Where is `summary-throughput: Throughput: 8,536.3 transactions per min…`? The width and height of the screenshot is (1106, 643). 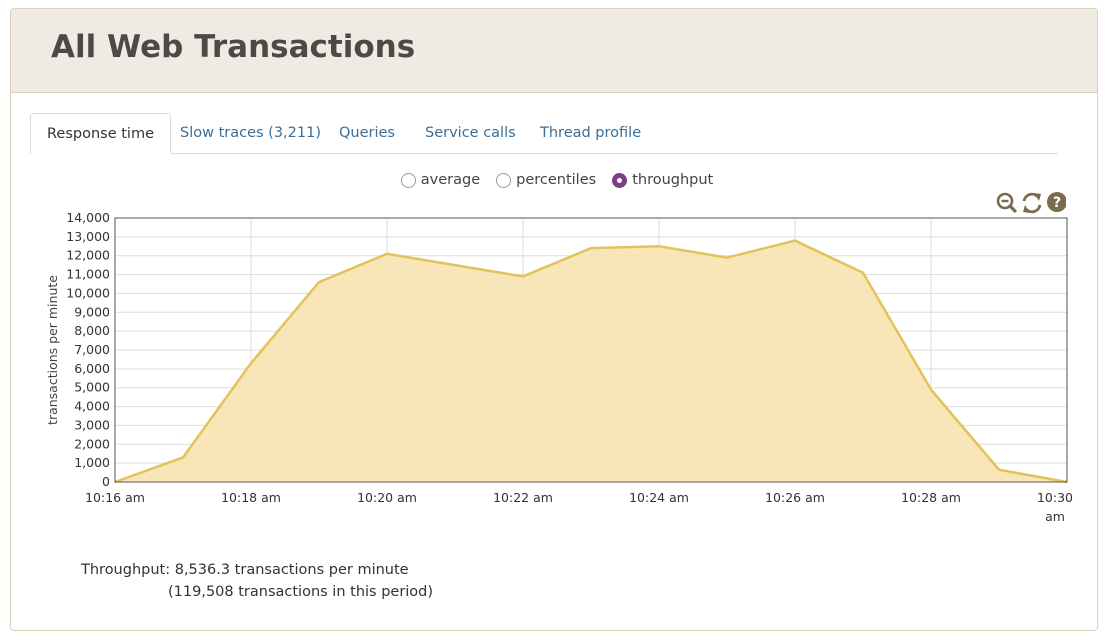
summary-throughput: Throughput: 8,536.3 transactions per min… is located at coordinates (245, 570).